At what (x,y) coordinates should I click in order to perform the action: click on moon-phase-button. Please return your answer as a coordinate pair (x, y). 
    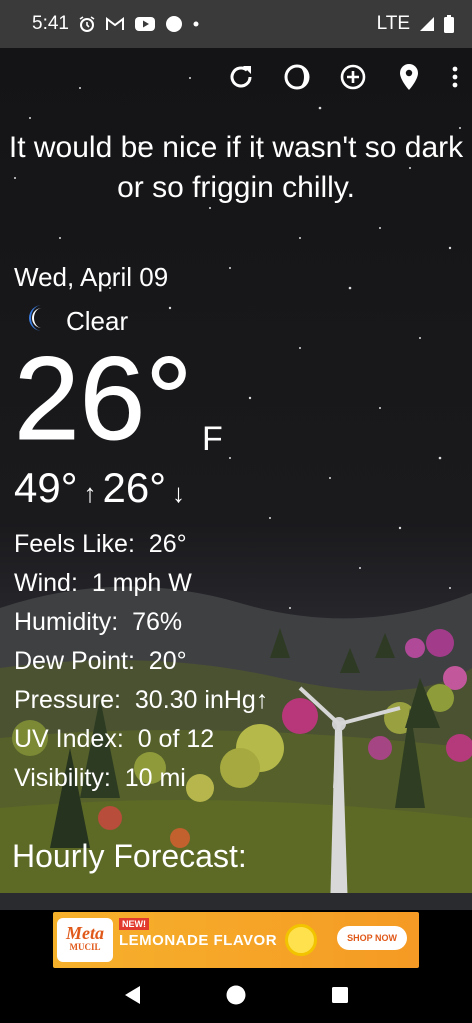
    Looking at the image, I should click on (297, 79).